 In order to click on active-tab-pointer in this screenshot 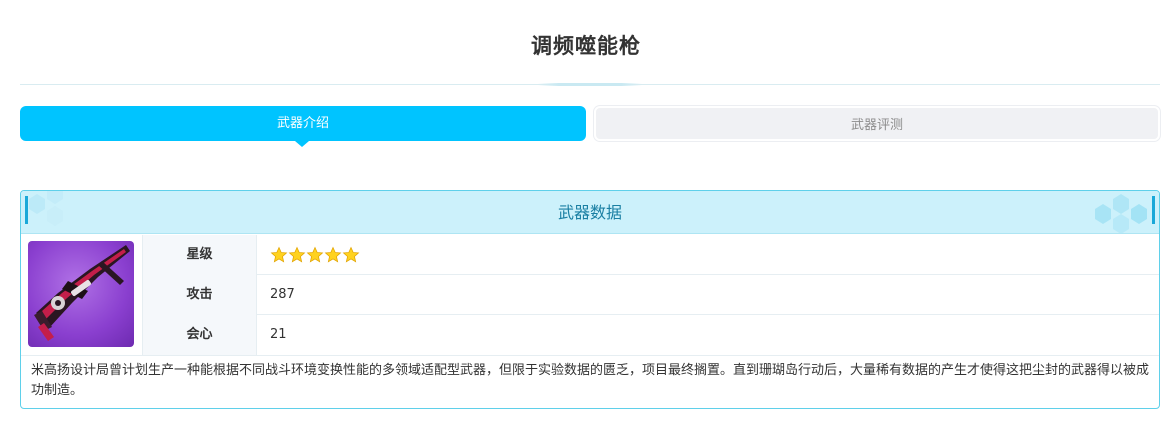, I will do `click(302, 144)`.